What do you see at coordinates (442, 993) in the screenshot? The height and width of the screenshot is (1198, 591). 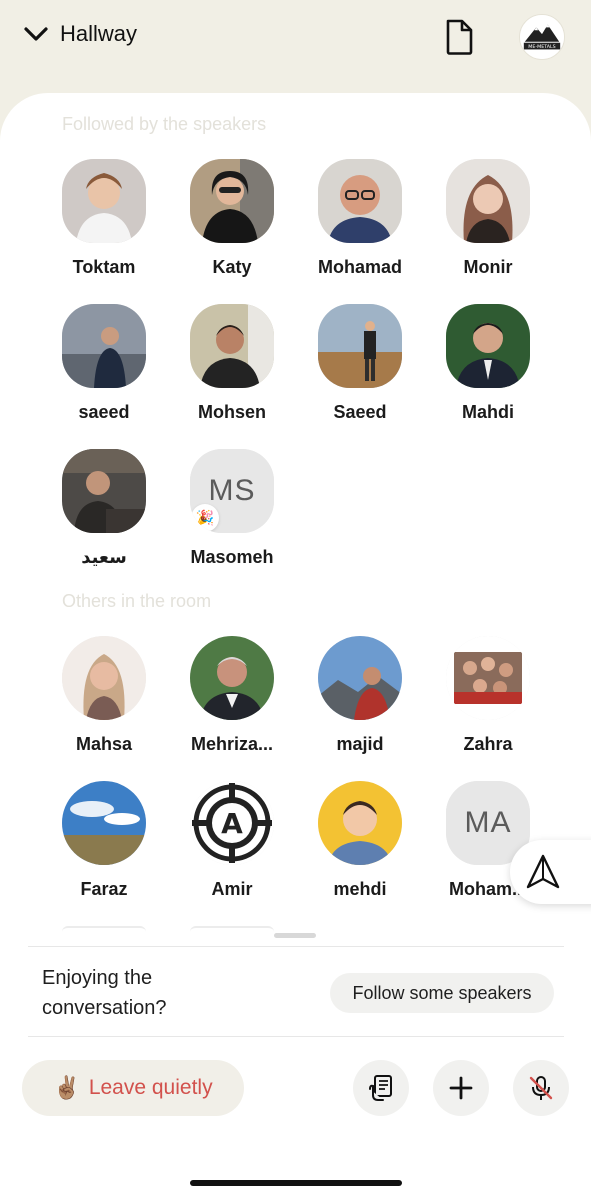 I see `follow-speakers-button: Follow some speakers` at bounding box center [442, 993].